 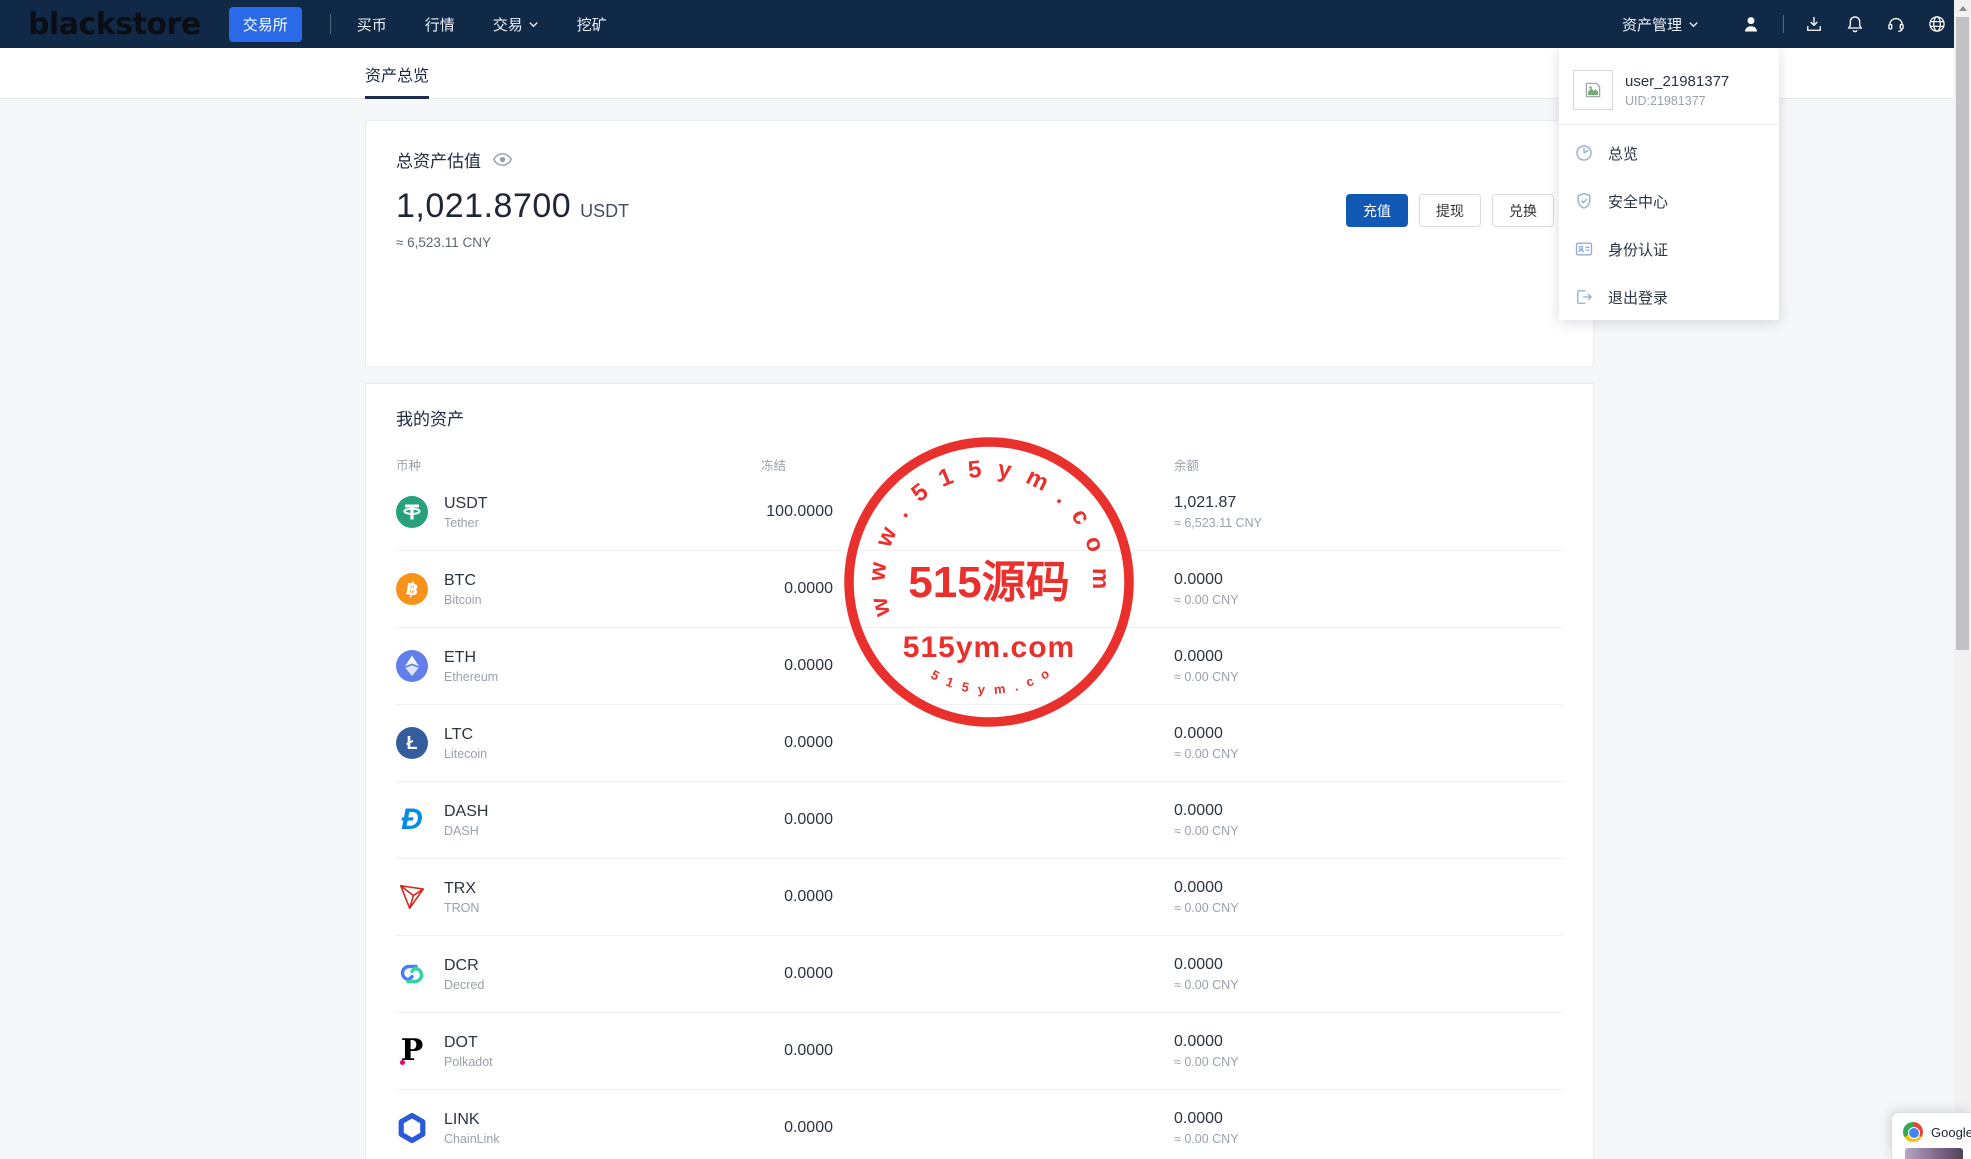 What do you see at coordinates (1669, 249) in the screenshot?
I see `menu-item-identity-verification: 身份认证` at bounding box center [1669, 249].